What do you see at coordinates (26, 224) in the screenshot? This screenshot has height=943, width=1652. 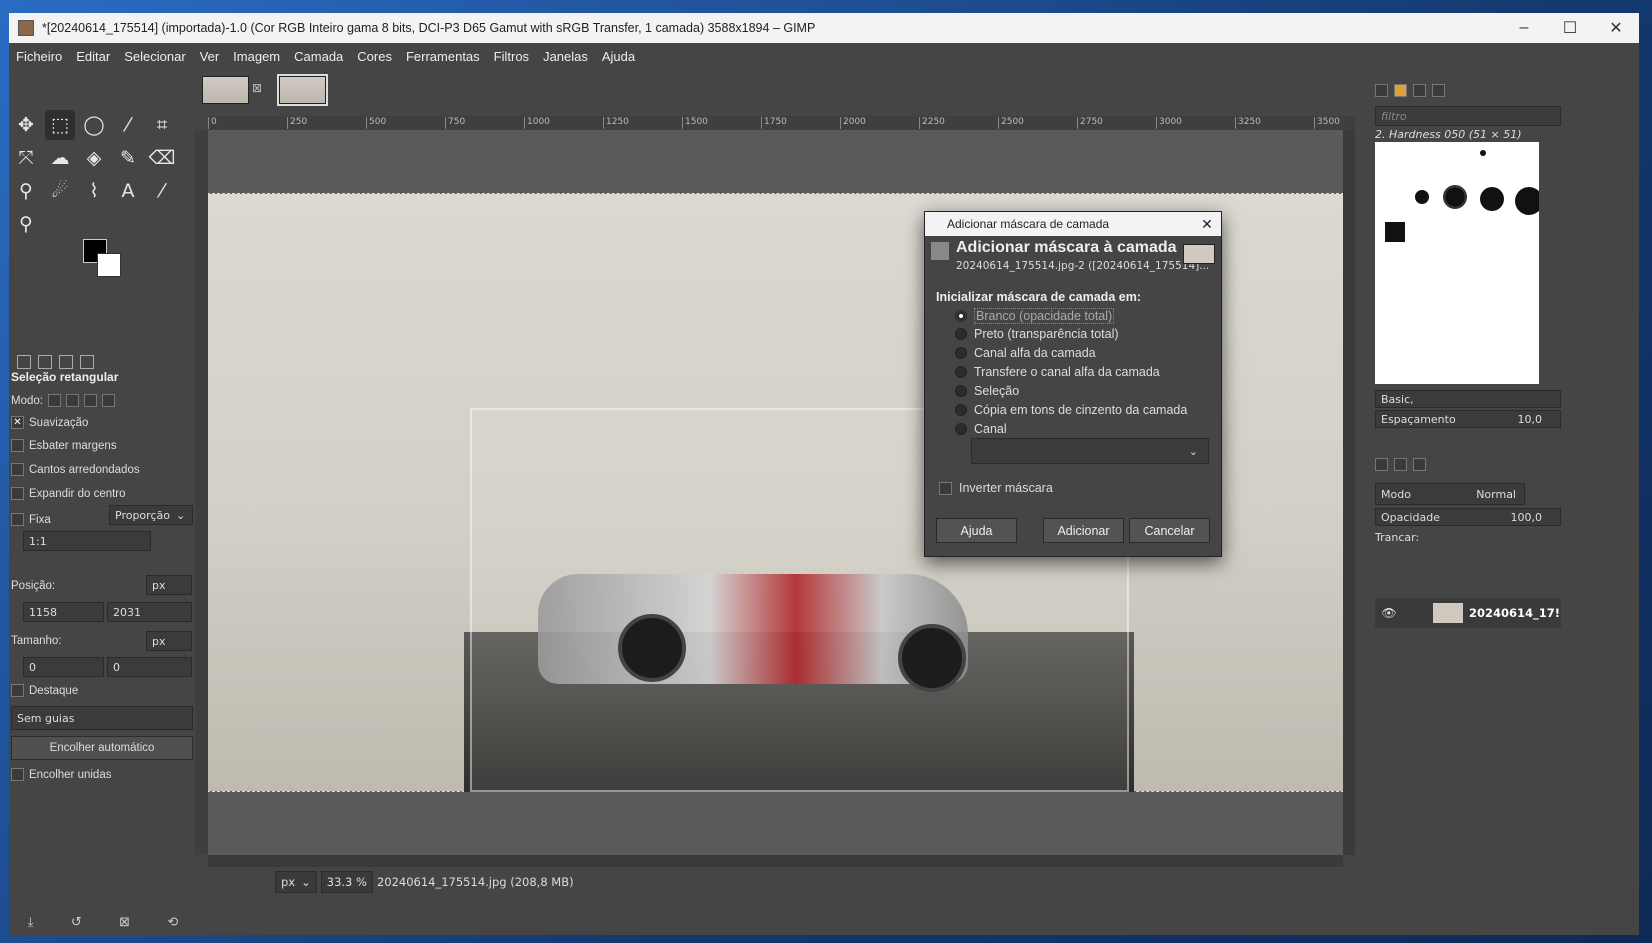 I see `zoom-tool-icon: ⚲` at bounding box center [26, 224].